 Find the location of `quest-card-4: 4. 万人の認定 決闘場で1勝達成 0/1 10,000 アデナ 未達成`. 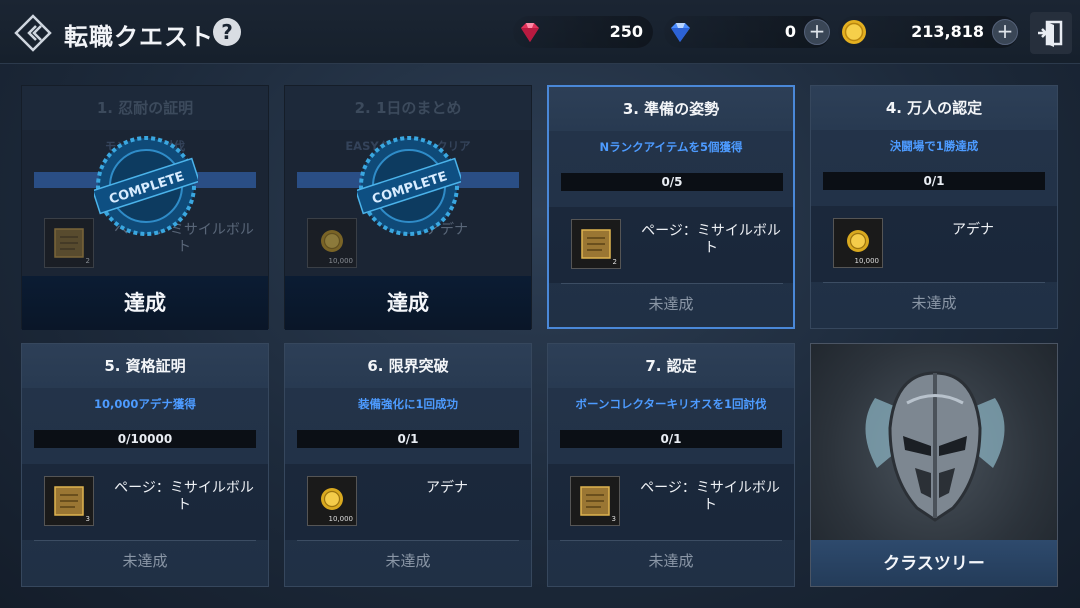

quest-card-4: 4. 万人の認定 決闘場で1勝達成 0/1 10,000 アデナ 未達成 is located at coordinates (934, 207).